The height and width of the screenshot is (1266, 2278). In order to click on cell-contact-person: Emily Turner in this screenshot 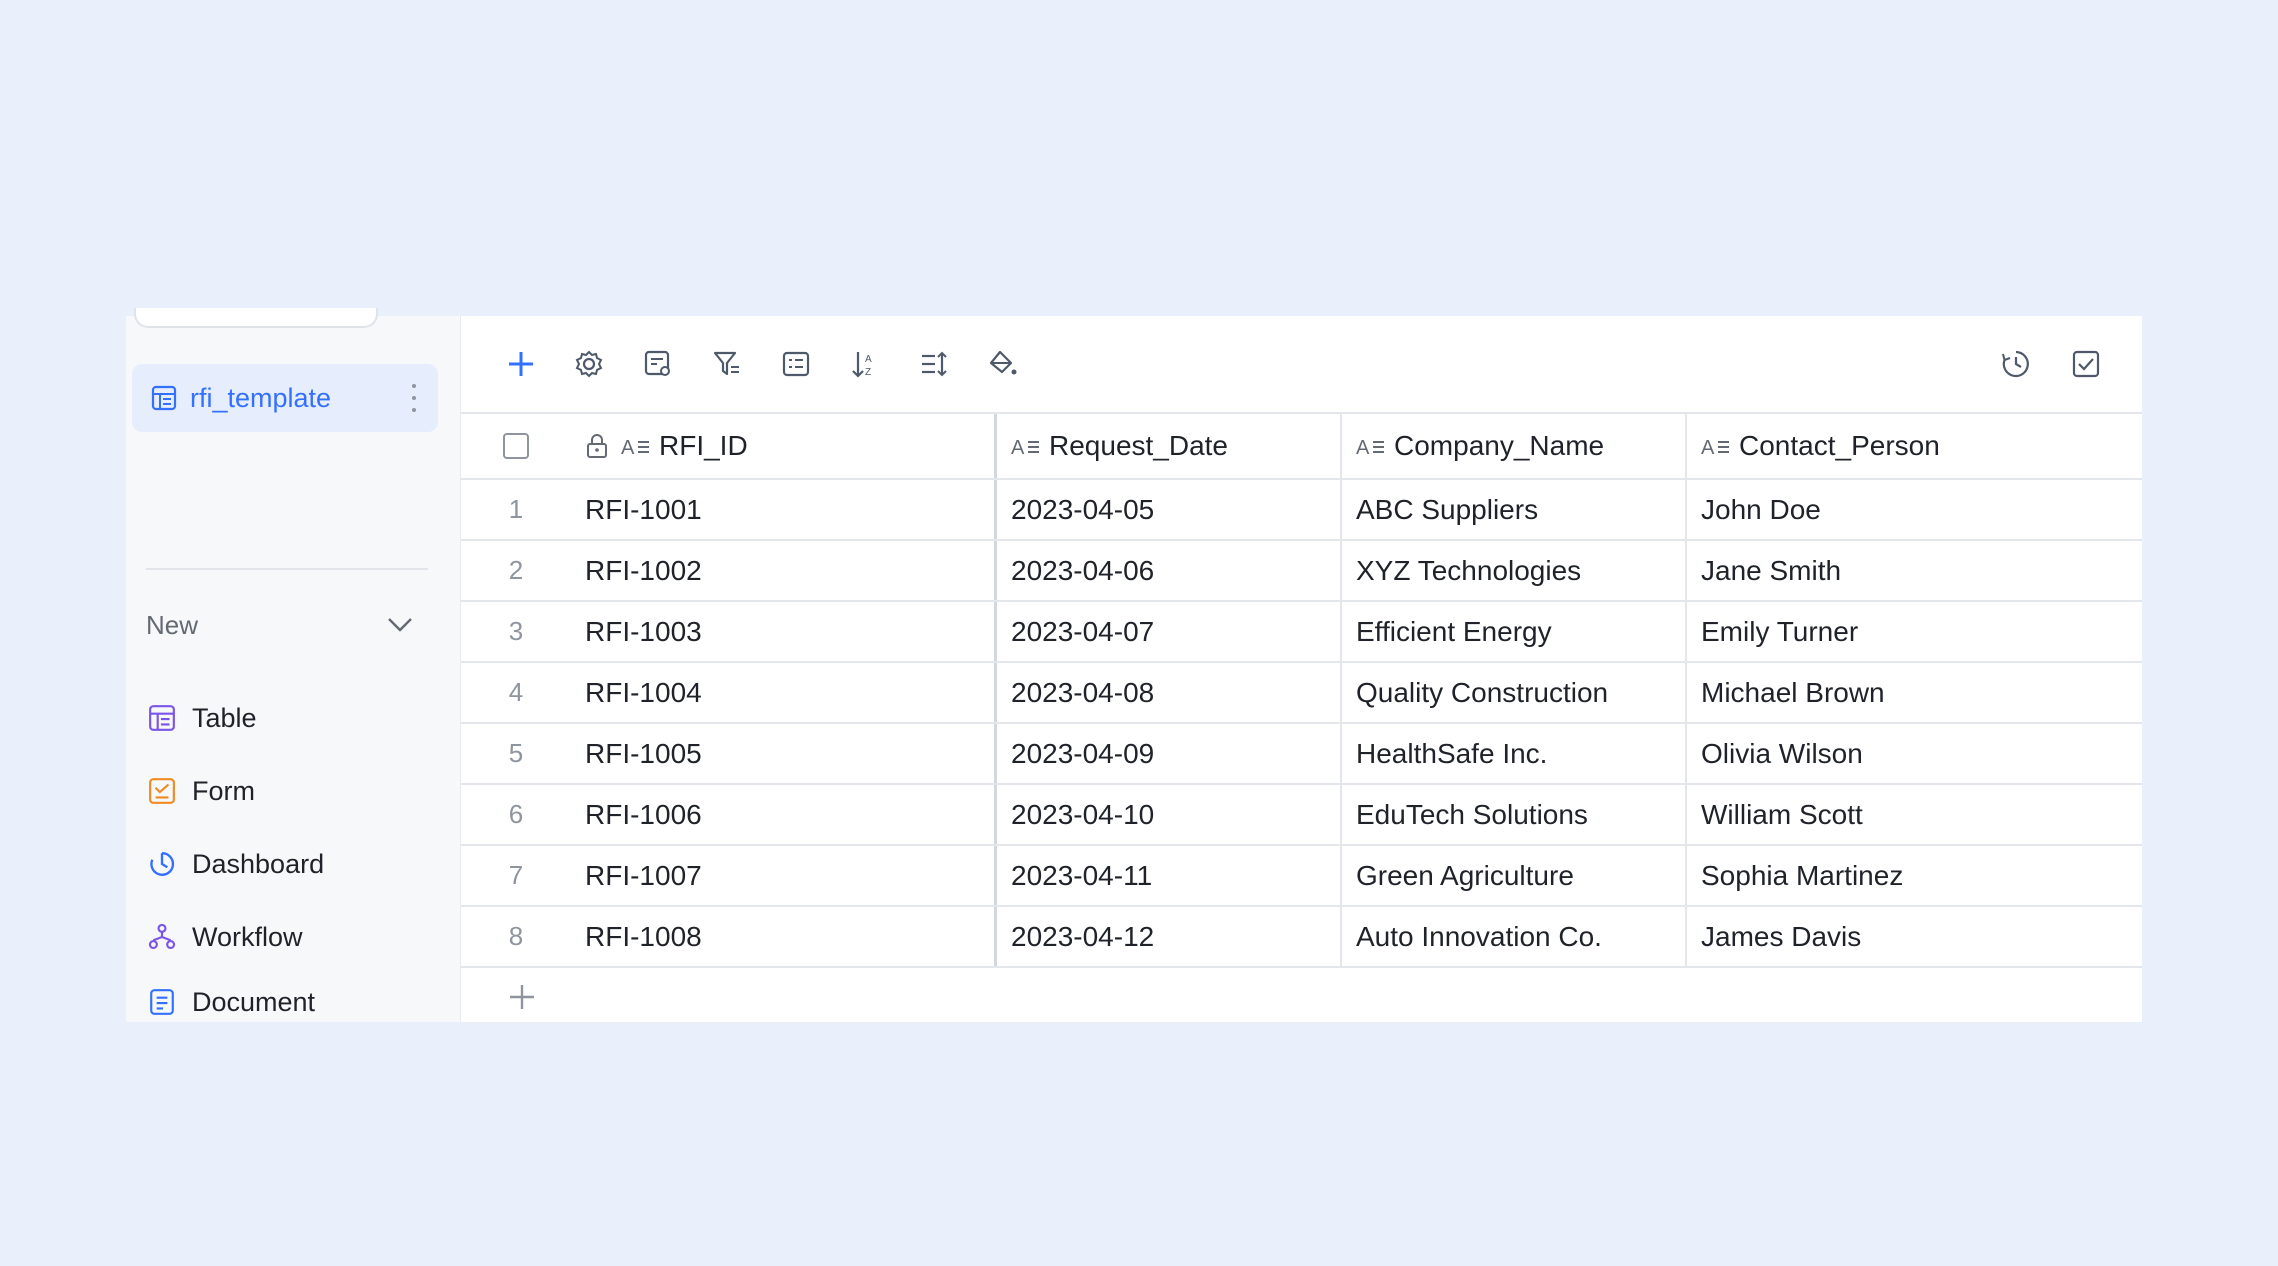, I will do `click(1914, 631)`.